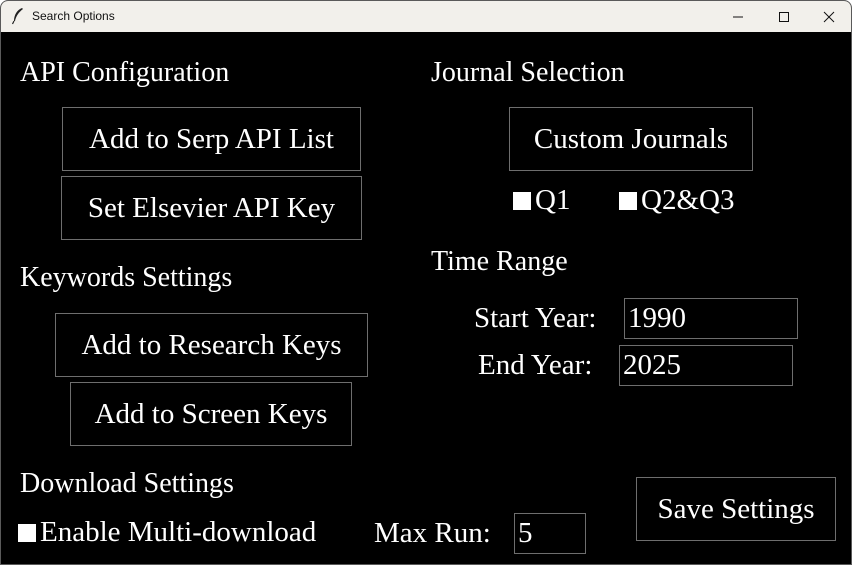 The image size is (852, 565). What do you see at coordinates (125, 72) in the screenshot?
I see `api-configuration-heading: API Configuration` at bounding box center [125, 72].